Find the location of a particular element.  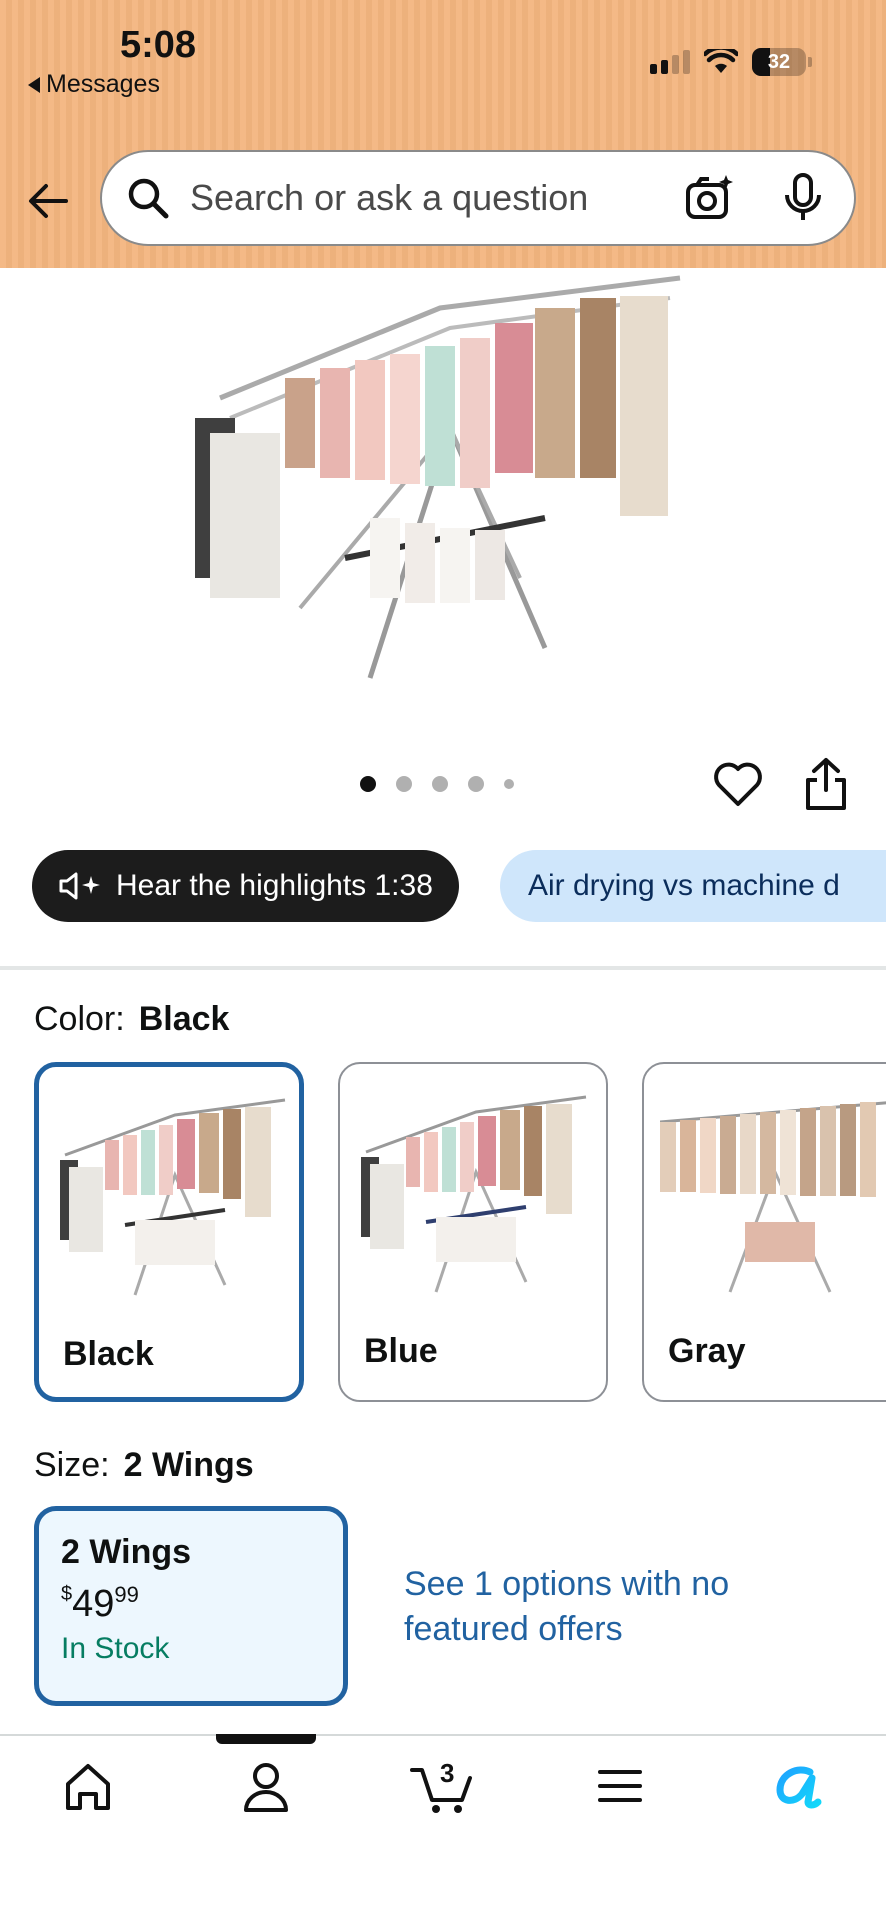

hear-highlights-button: Hear the highlights 1:38 is located at coordinates (245, 886).